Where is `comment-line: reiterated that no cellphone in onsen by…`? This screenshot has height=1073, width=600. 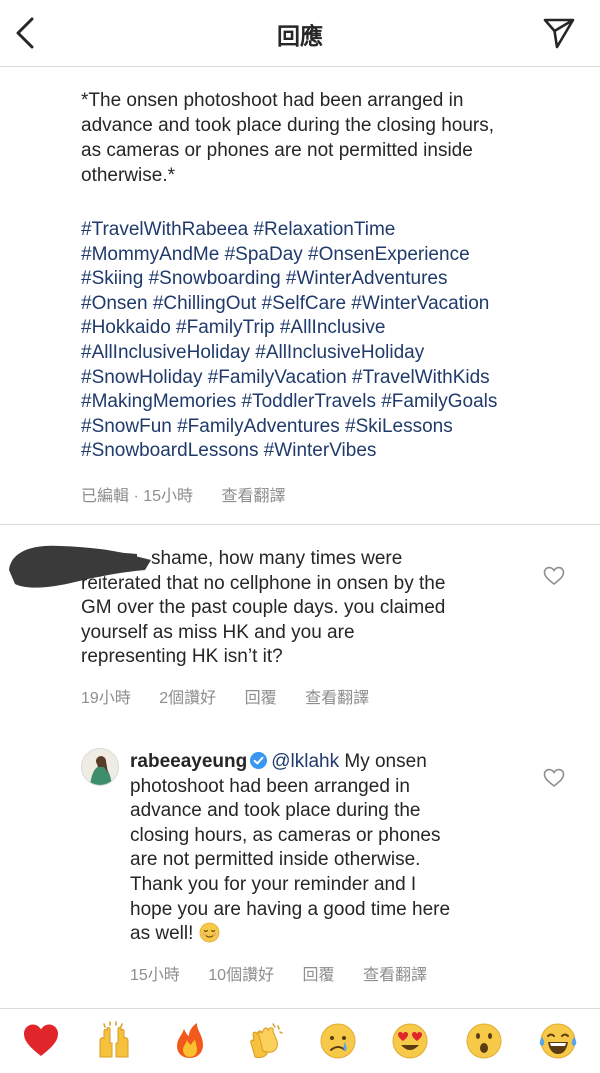
comment-line: reiterated that no cellphone in onsen by… is located at coordinates (263, 583).